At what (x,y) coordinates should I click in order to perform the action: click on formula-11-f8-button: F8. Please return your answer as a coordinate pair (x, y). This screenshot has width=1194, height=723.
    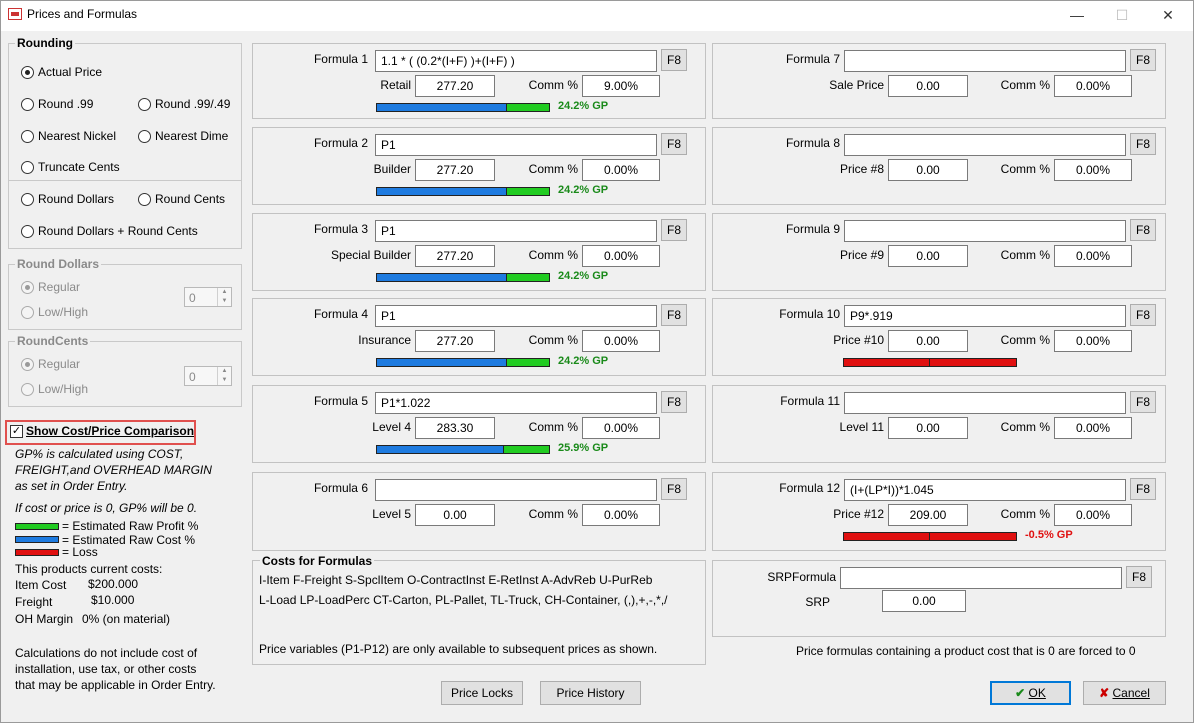
    Looking at the image, I should click on (1143, 402).